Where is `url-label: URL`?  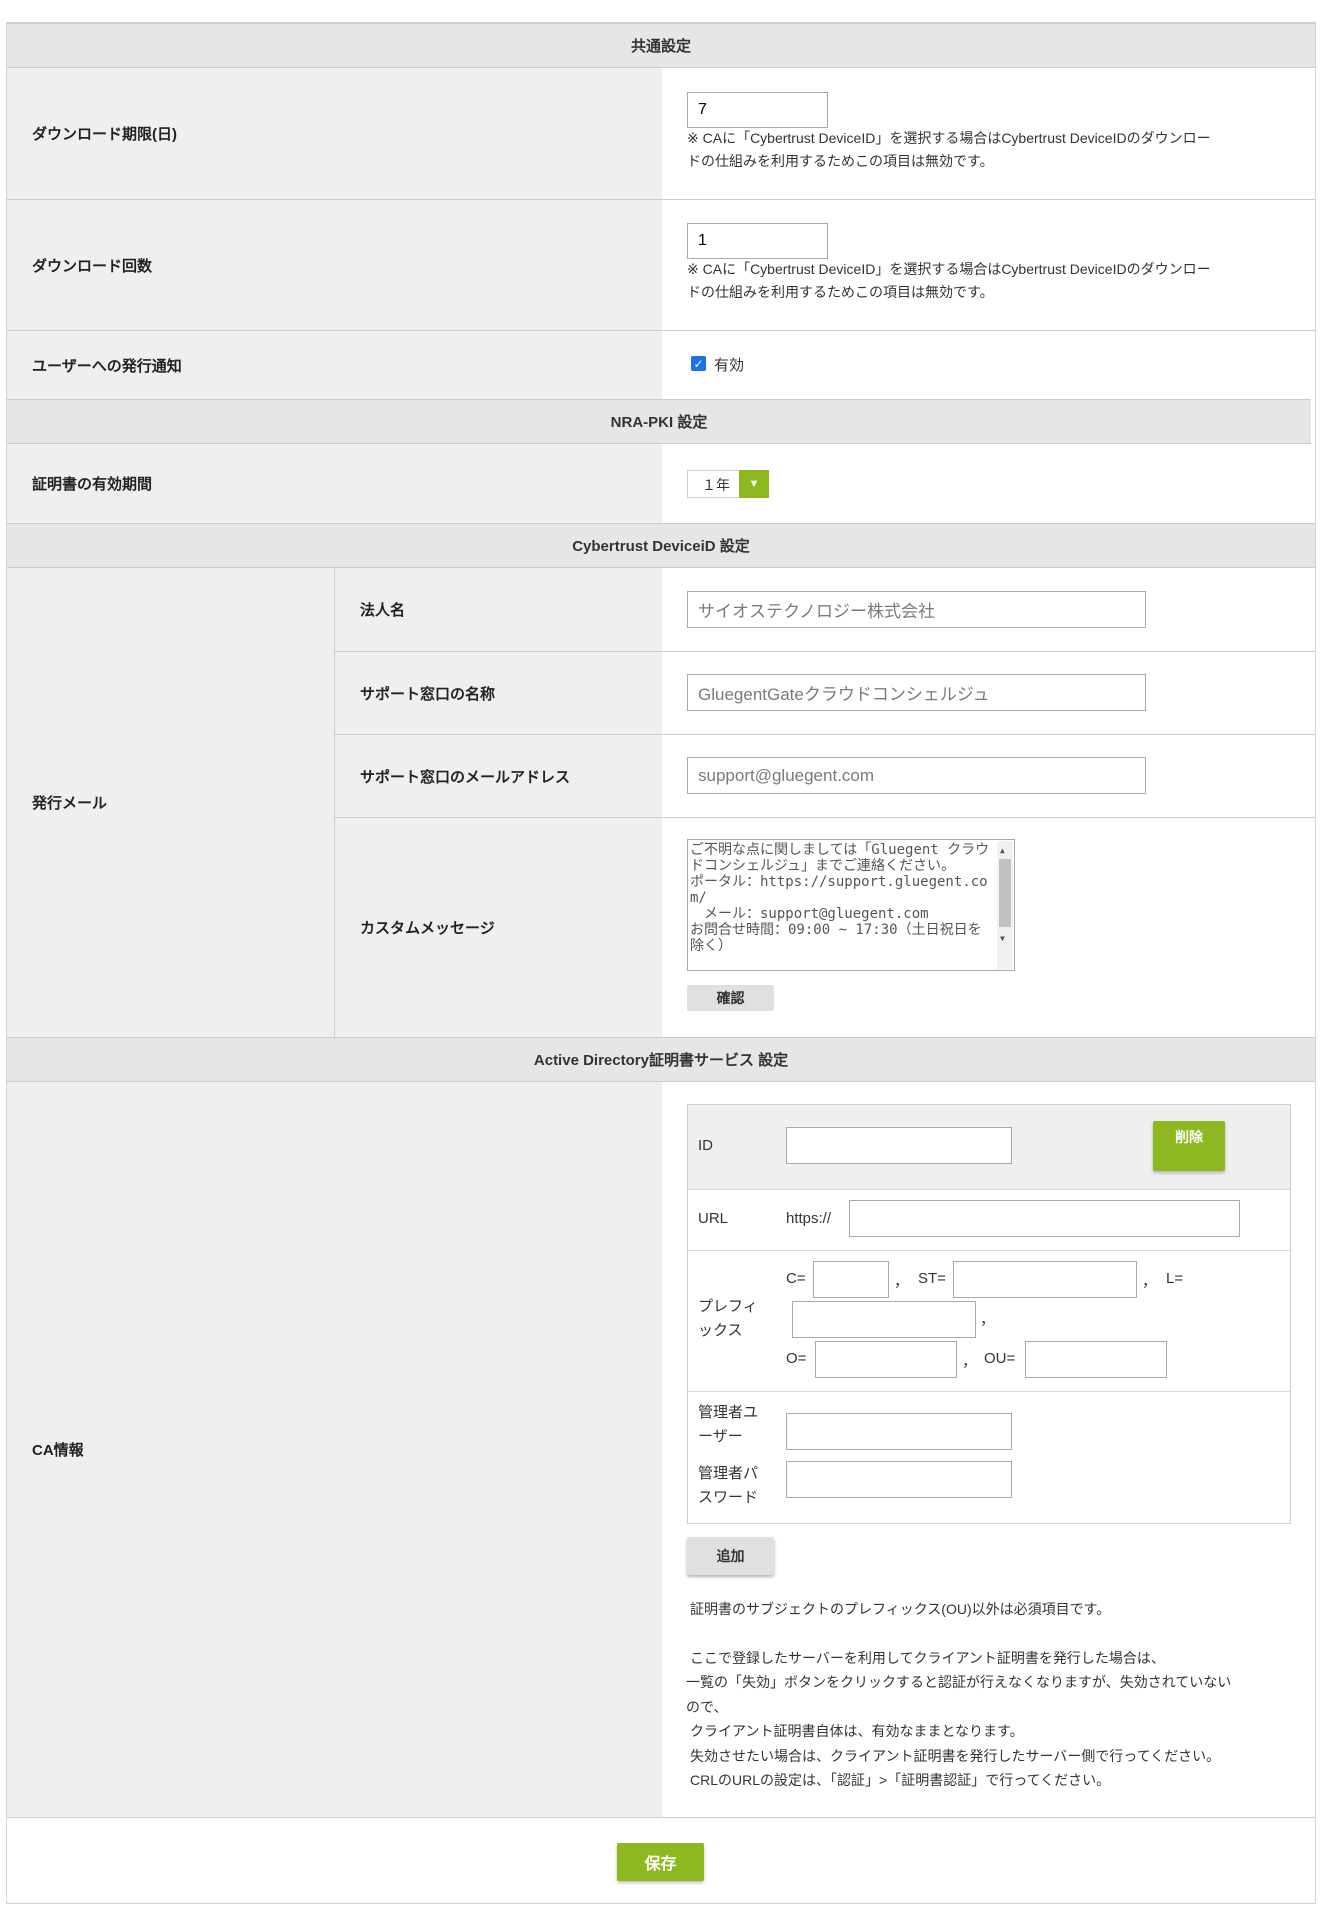
url-label: URL is located at coordinates (713, 1218).